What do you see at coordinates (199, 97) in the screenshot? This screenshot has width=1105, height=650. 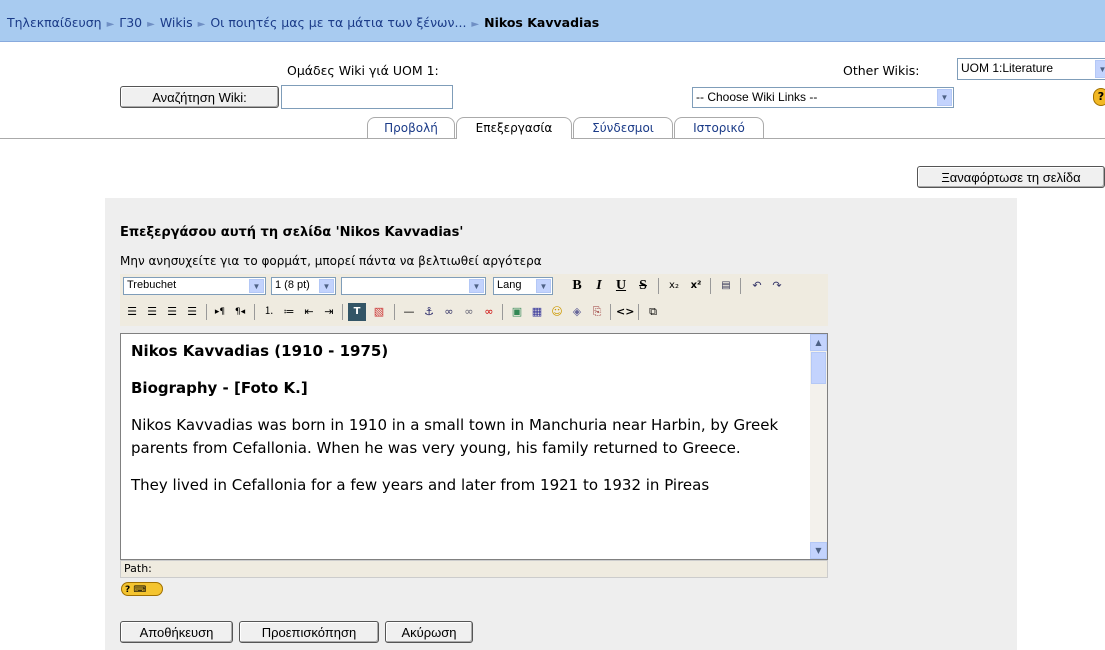 I see `search-wiki-button: Αναζήτηση Wiki:` at bounding box center [199, 97].